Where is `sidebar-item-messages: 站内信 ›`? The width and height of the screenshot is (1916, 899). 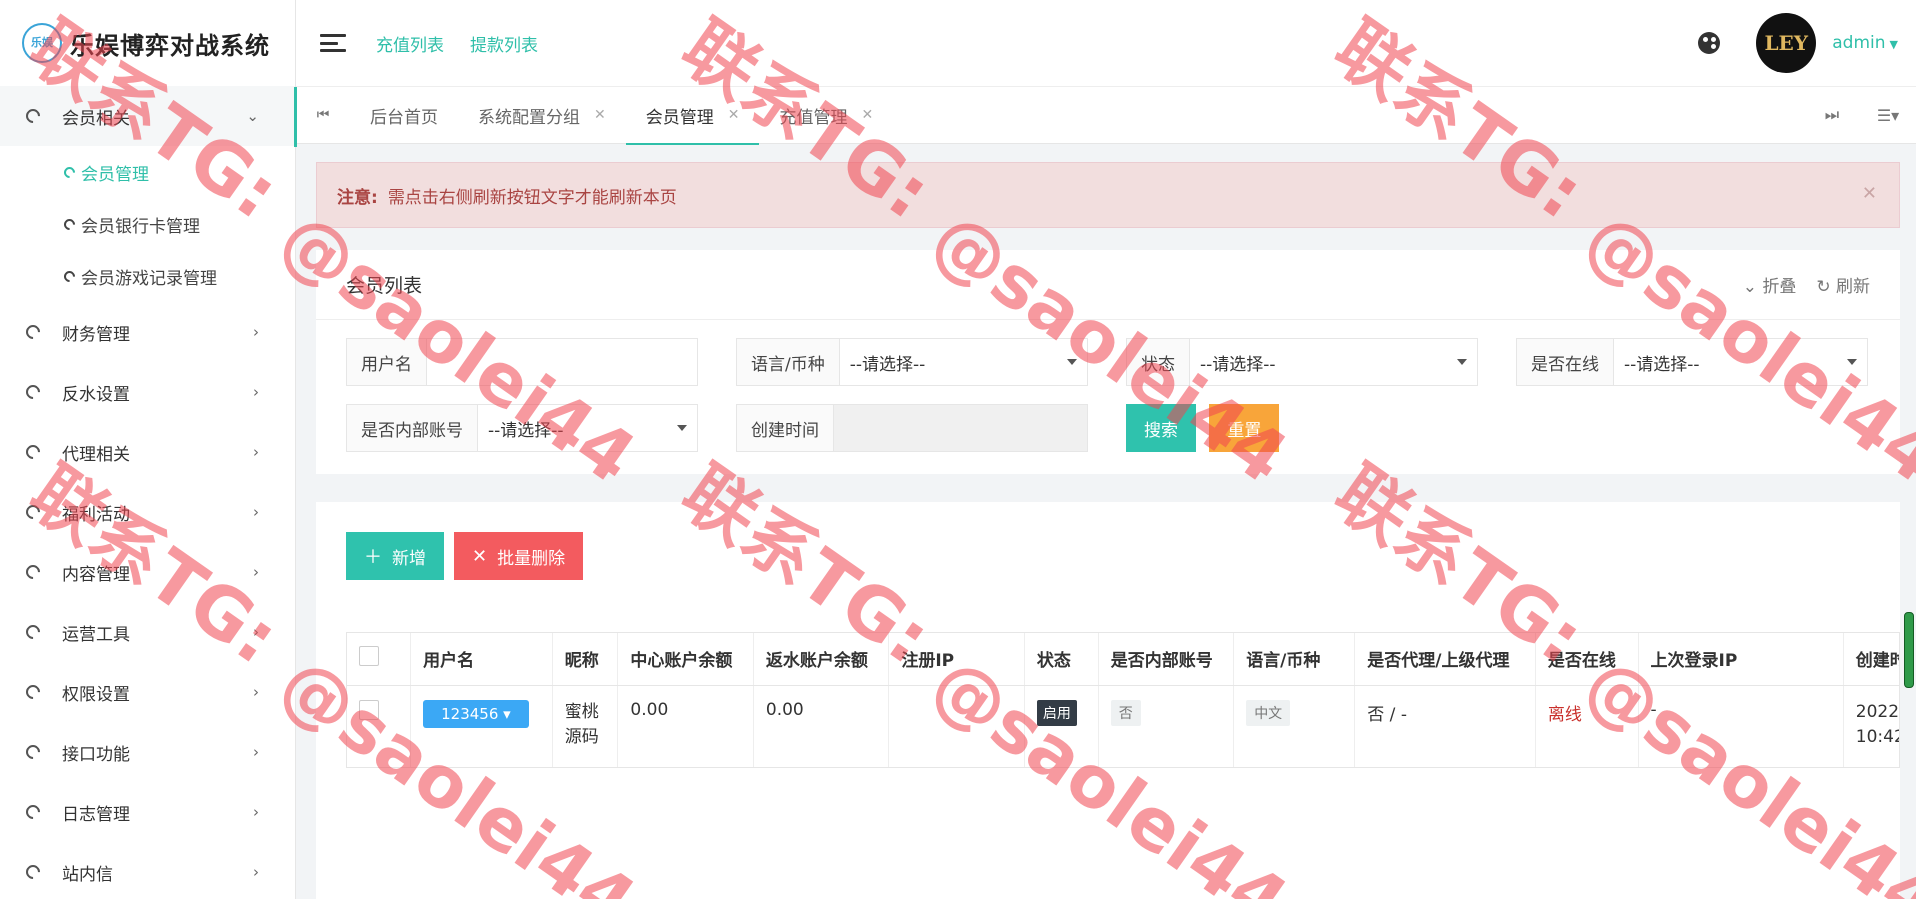
sidebar-item-messages: 站内信 › is located at coordinates (147, 870).